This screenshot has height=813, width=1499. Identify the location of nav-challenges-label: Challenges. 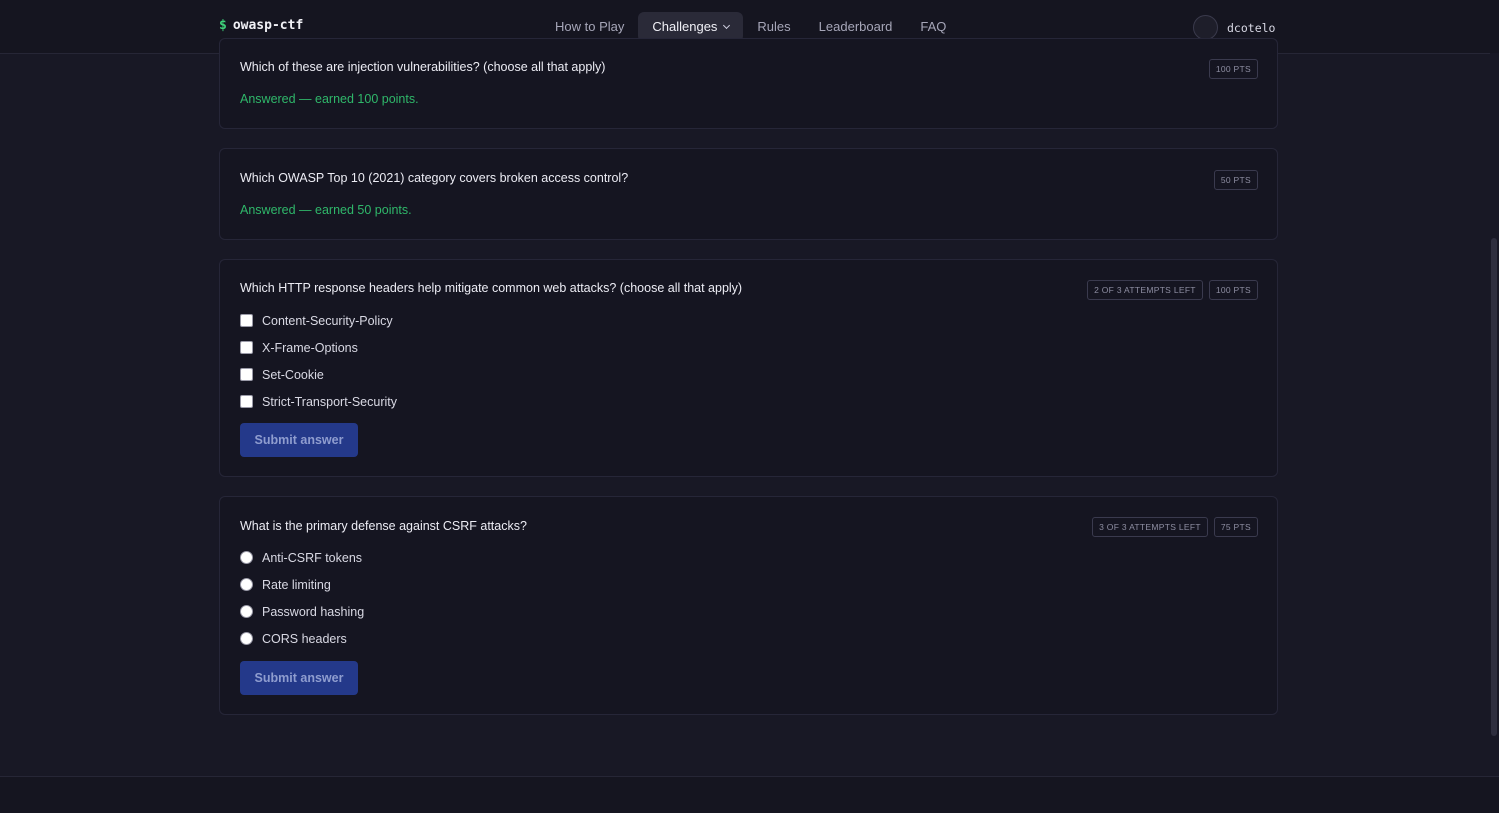
(685, 26).